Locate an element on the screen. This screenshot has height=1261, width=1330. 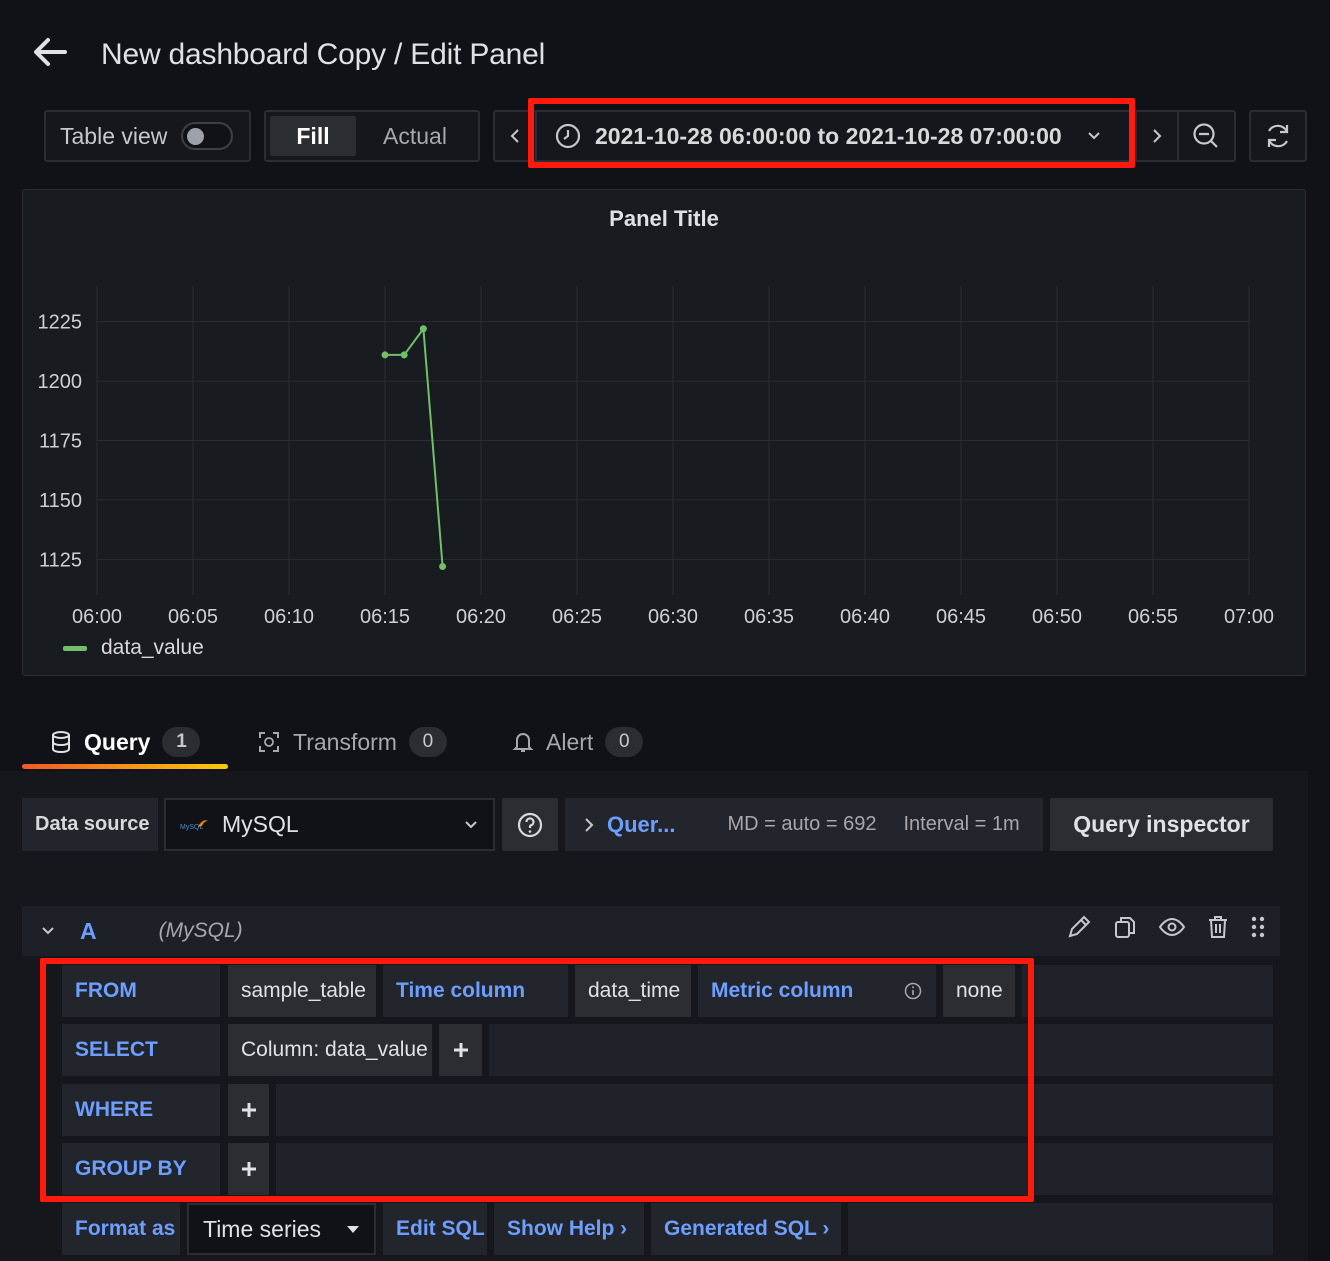
collapse-query-button is located at coordinates (48, 931).